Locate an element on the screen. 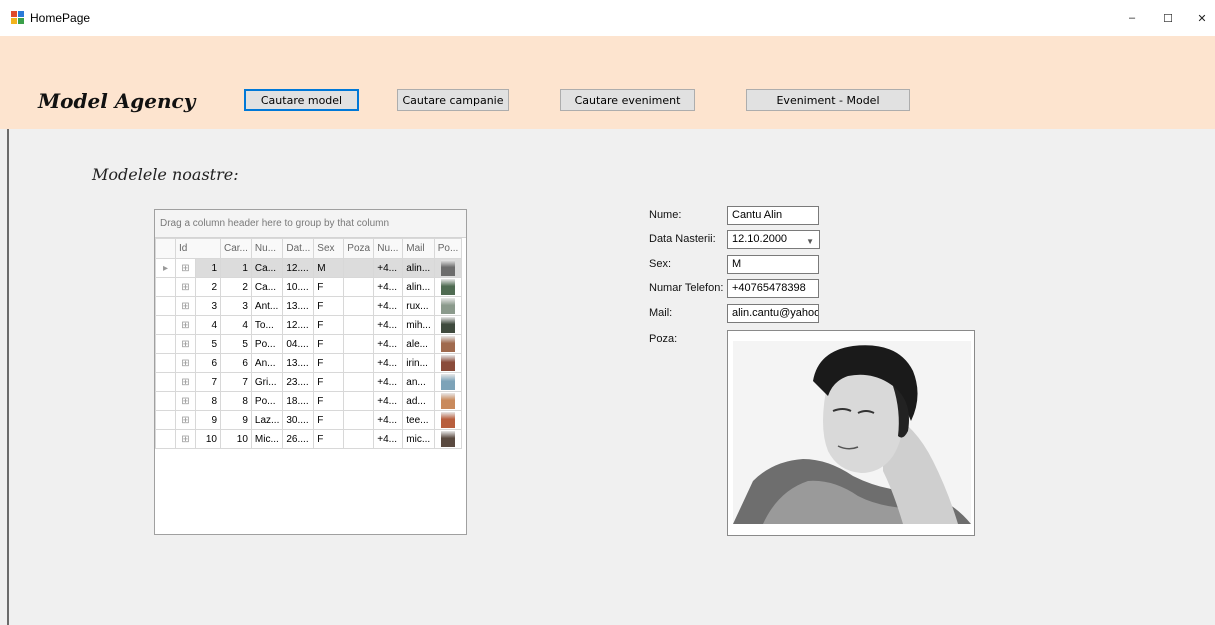 This screenshot has height=625, width=1215. cell-id: 3 is located at coordinates (208, 306).